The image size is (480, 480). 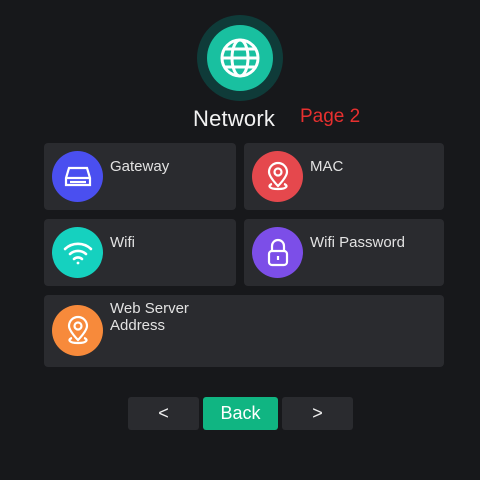 I want to click on page-indicator: Page 2, so click(x=330, y=116).